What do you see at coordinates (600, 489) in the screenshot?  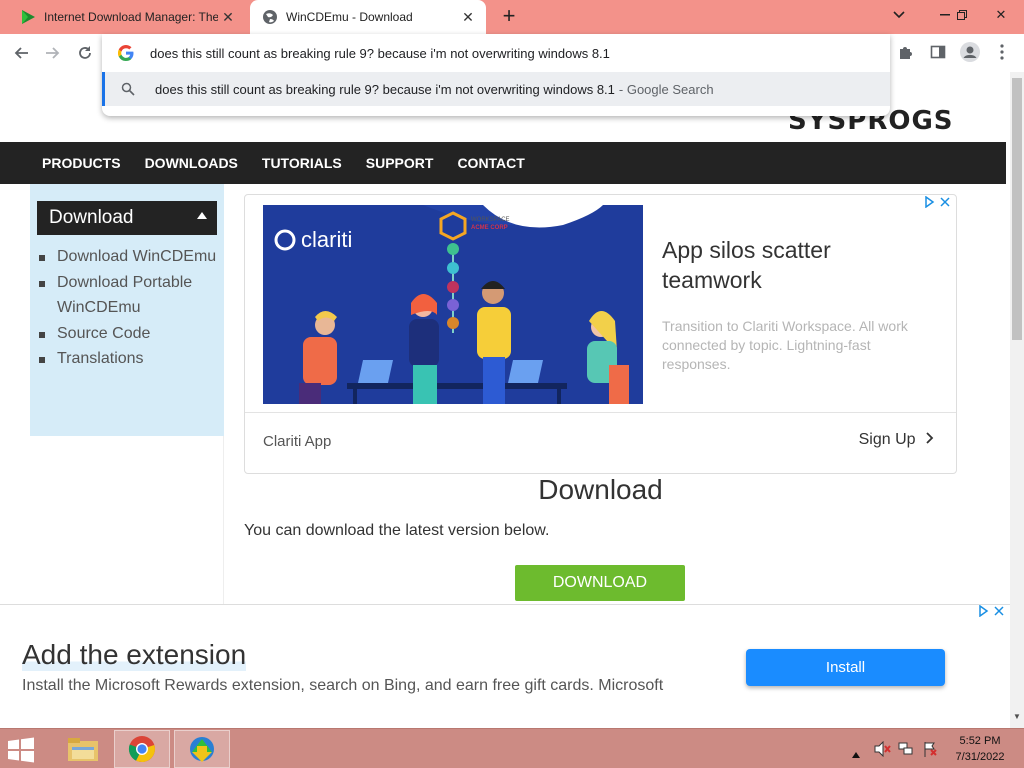 I see `page-title: Download` at bounding box center [600, 489].